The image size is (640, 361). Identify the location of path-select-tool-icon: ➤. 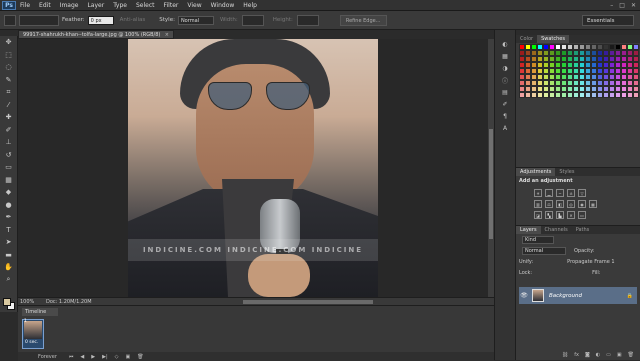
(8, 242).